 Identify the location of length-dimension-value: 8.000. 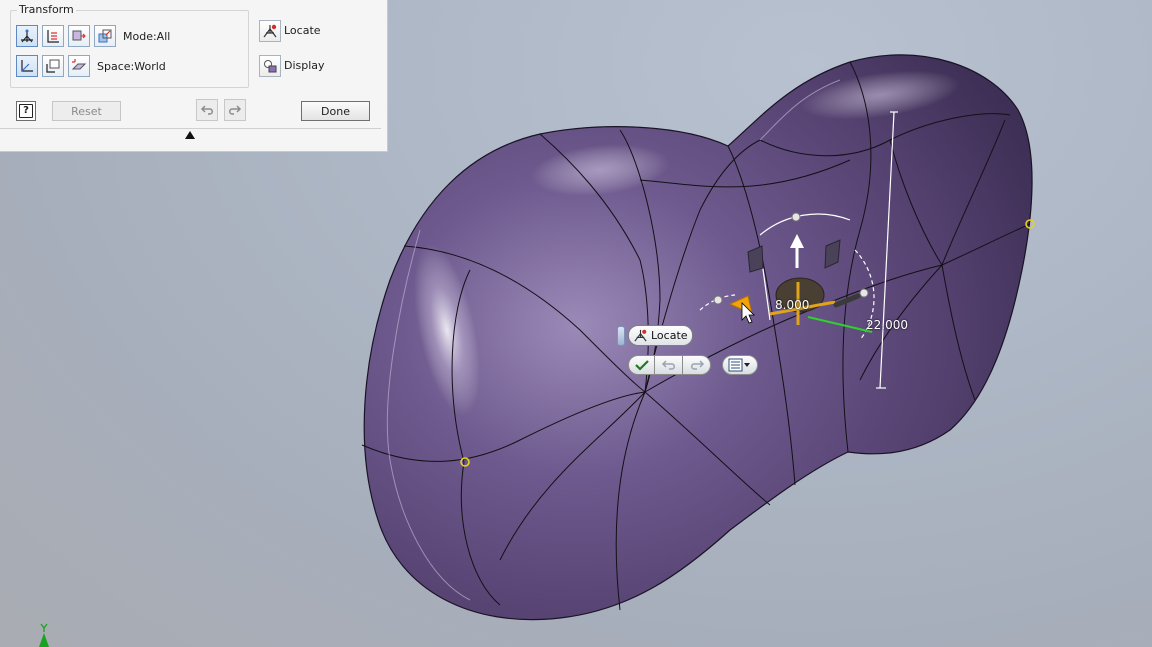
(792, 305).